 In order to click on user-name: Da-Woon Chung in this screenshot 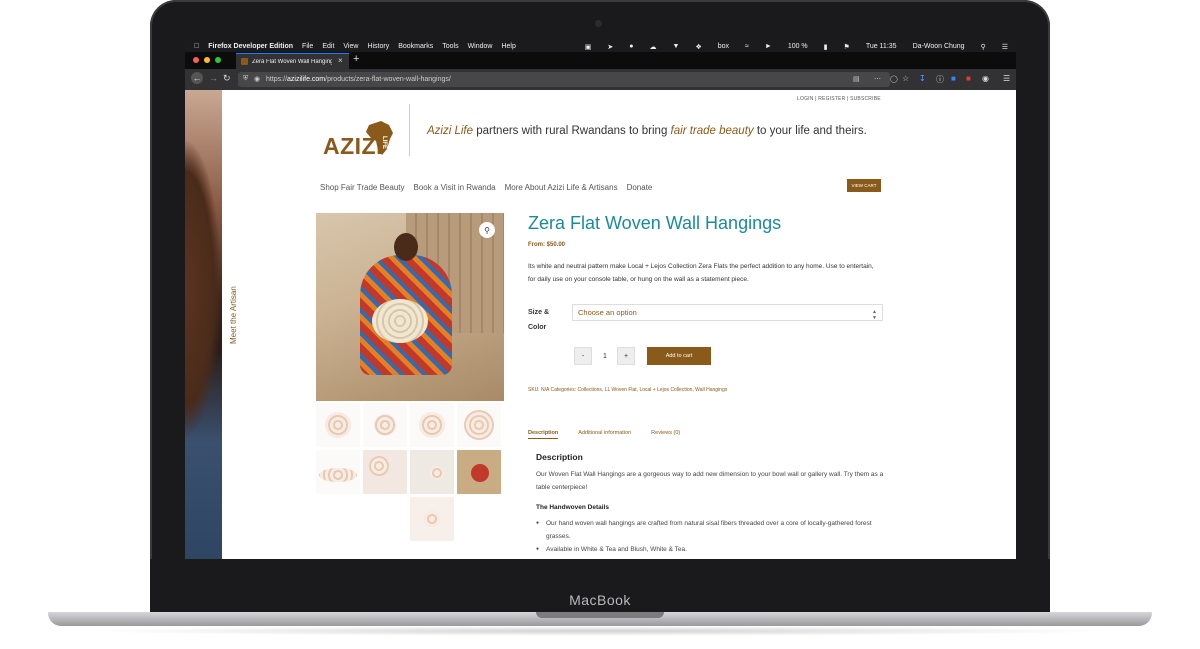, I will do `click(939, 46)`.